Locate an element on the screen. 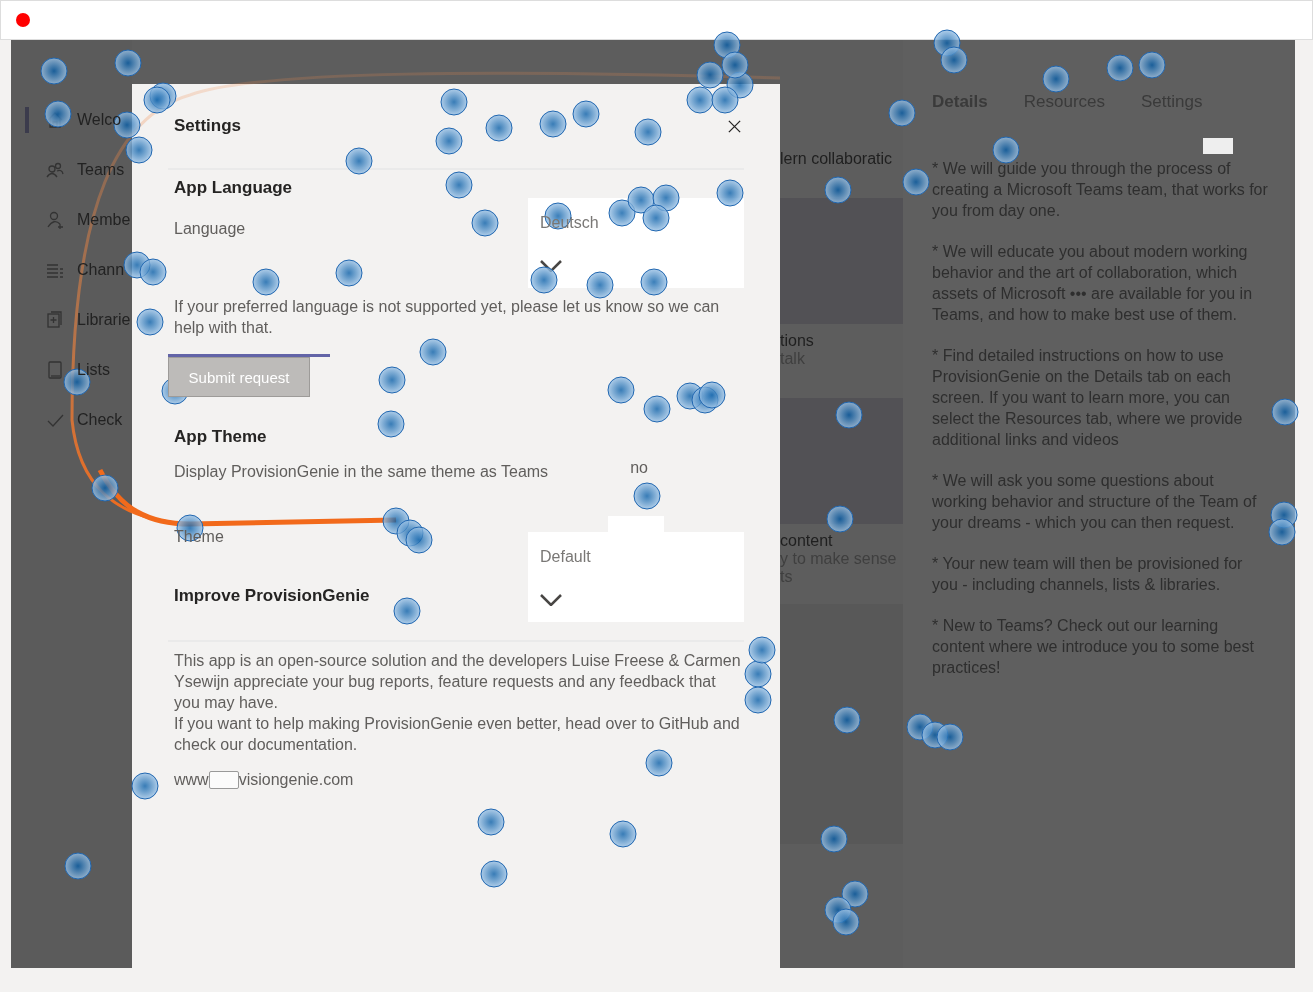 This screenshot has height=992, width=1313. paragraph: This app is an open-source solution and the developers Luise Freese & Carmen Ysewijn appreciate your bug reports, feature requests and any feedback that you may have. is located at coordinates (458, 682).